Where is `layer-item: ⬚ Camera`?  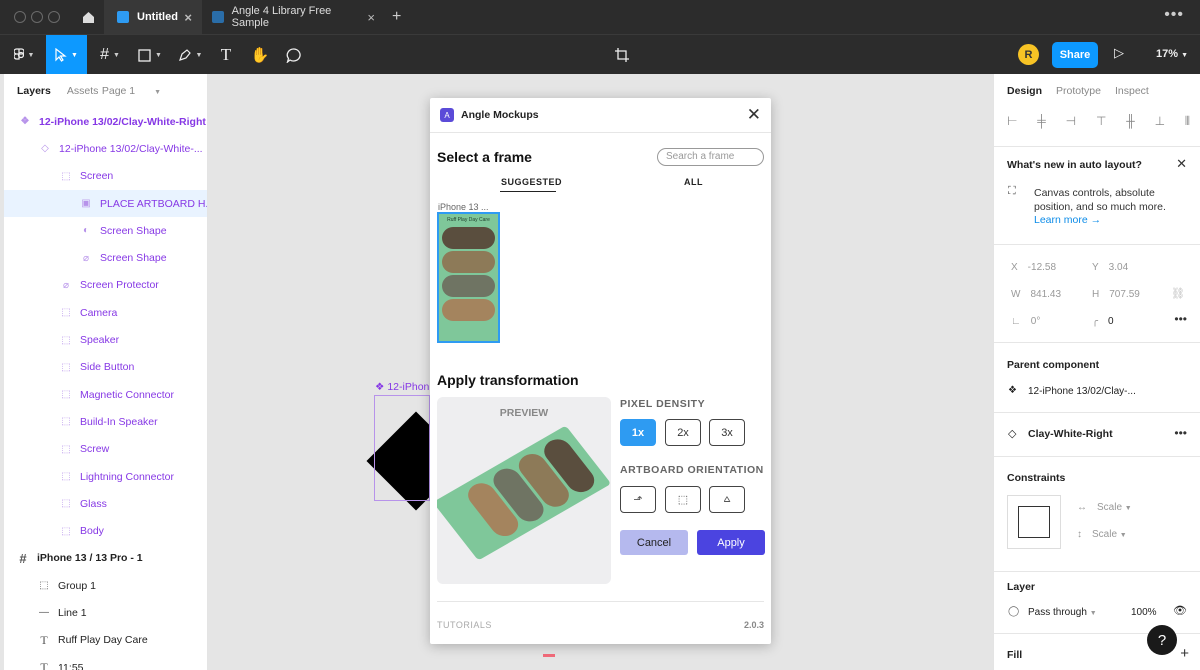
layer-item: ⬚ Camera is located at coordinates (105, 312).